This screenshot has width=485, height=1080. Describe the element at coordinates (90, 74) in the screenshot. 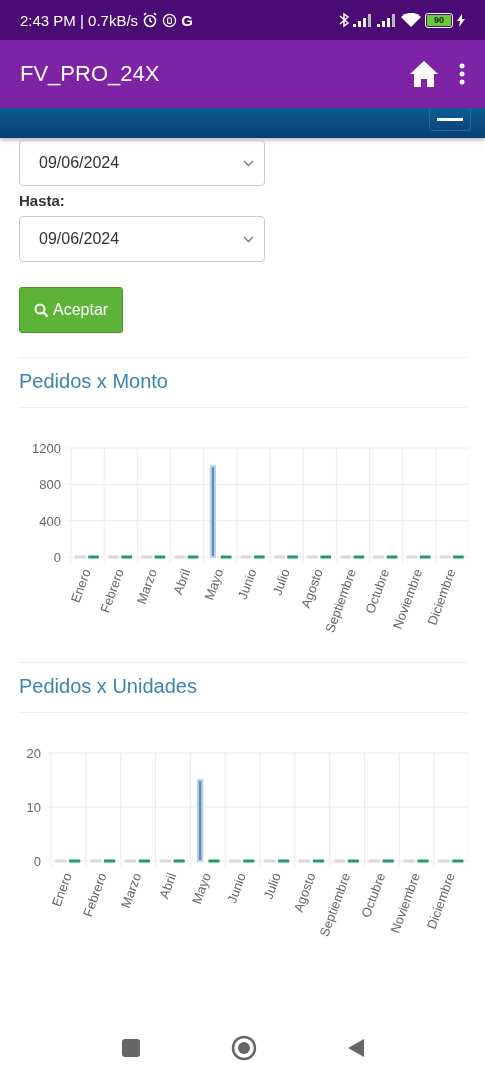

I see `app-title: FV_PRO_24X` at that location.